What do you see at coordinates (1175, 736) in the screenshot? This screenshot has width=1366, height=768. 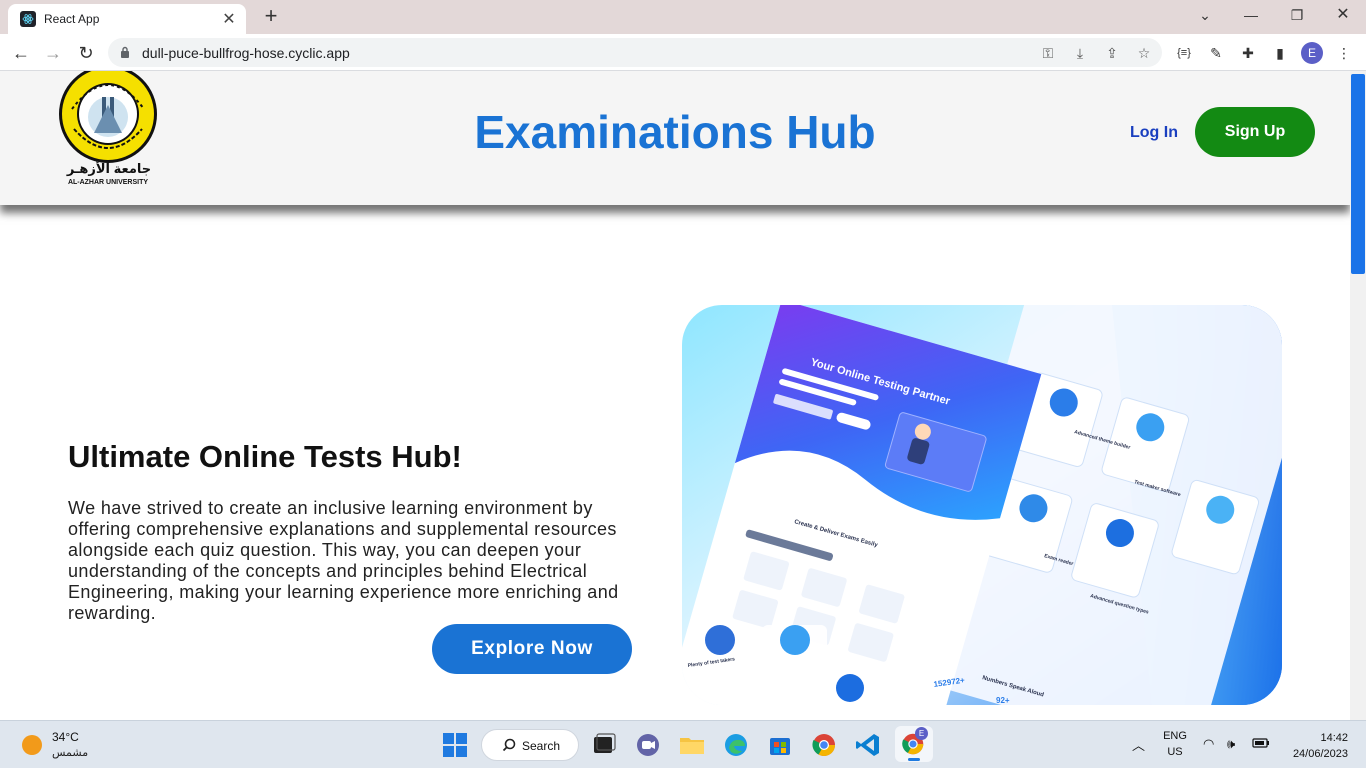 I see `language-code: ENG` at bounding box center [1175, 736].